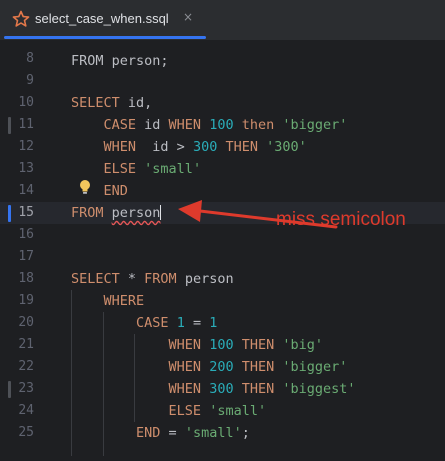  Describe the element at coordinates (26, 300) in the screenshot. I see `line-number: 19` at that location.